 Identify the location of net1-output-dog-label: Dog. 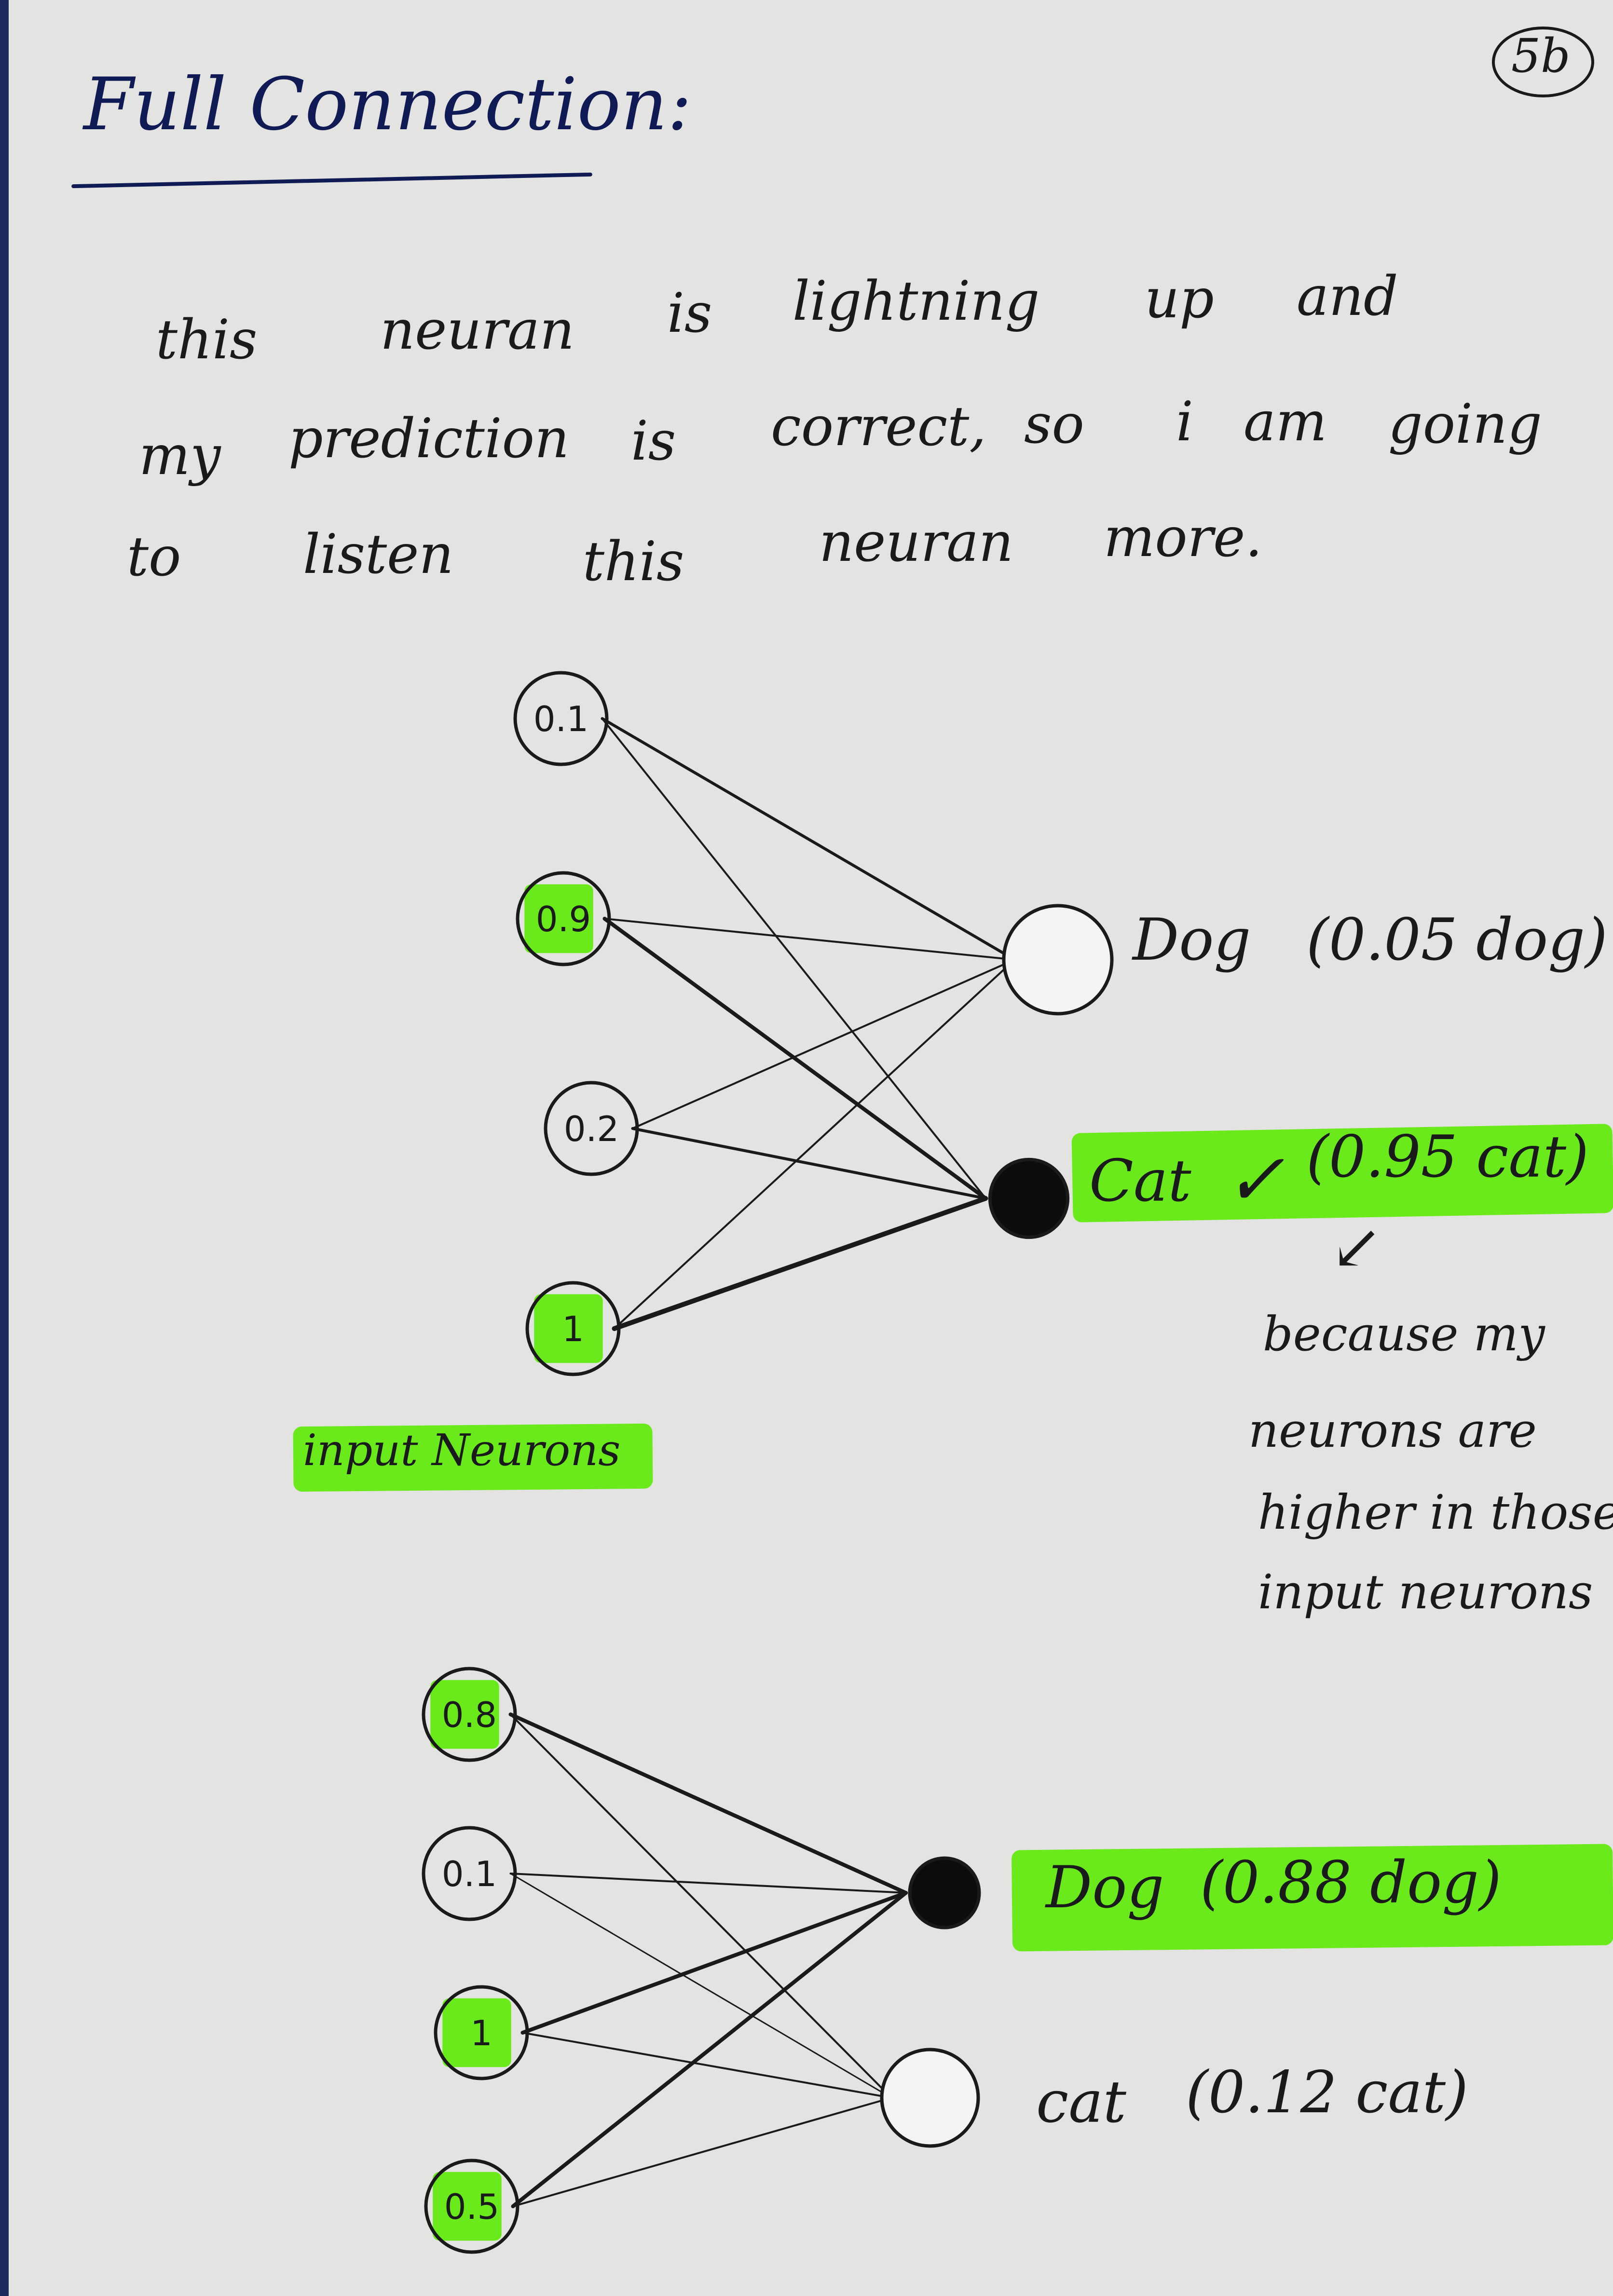
(1192, 940).